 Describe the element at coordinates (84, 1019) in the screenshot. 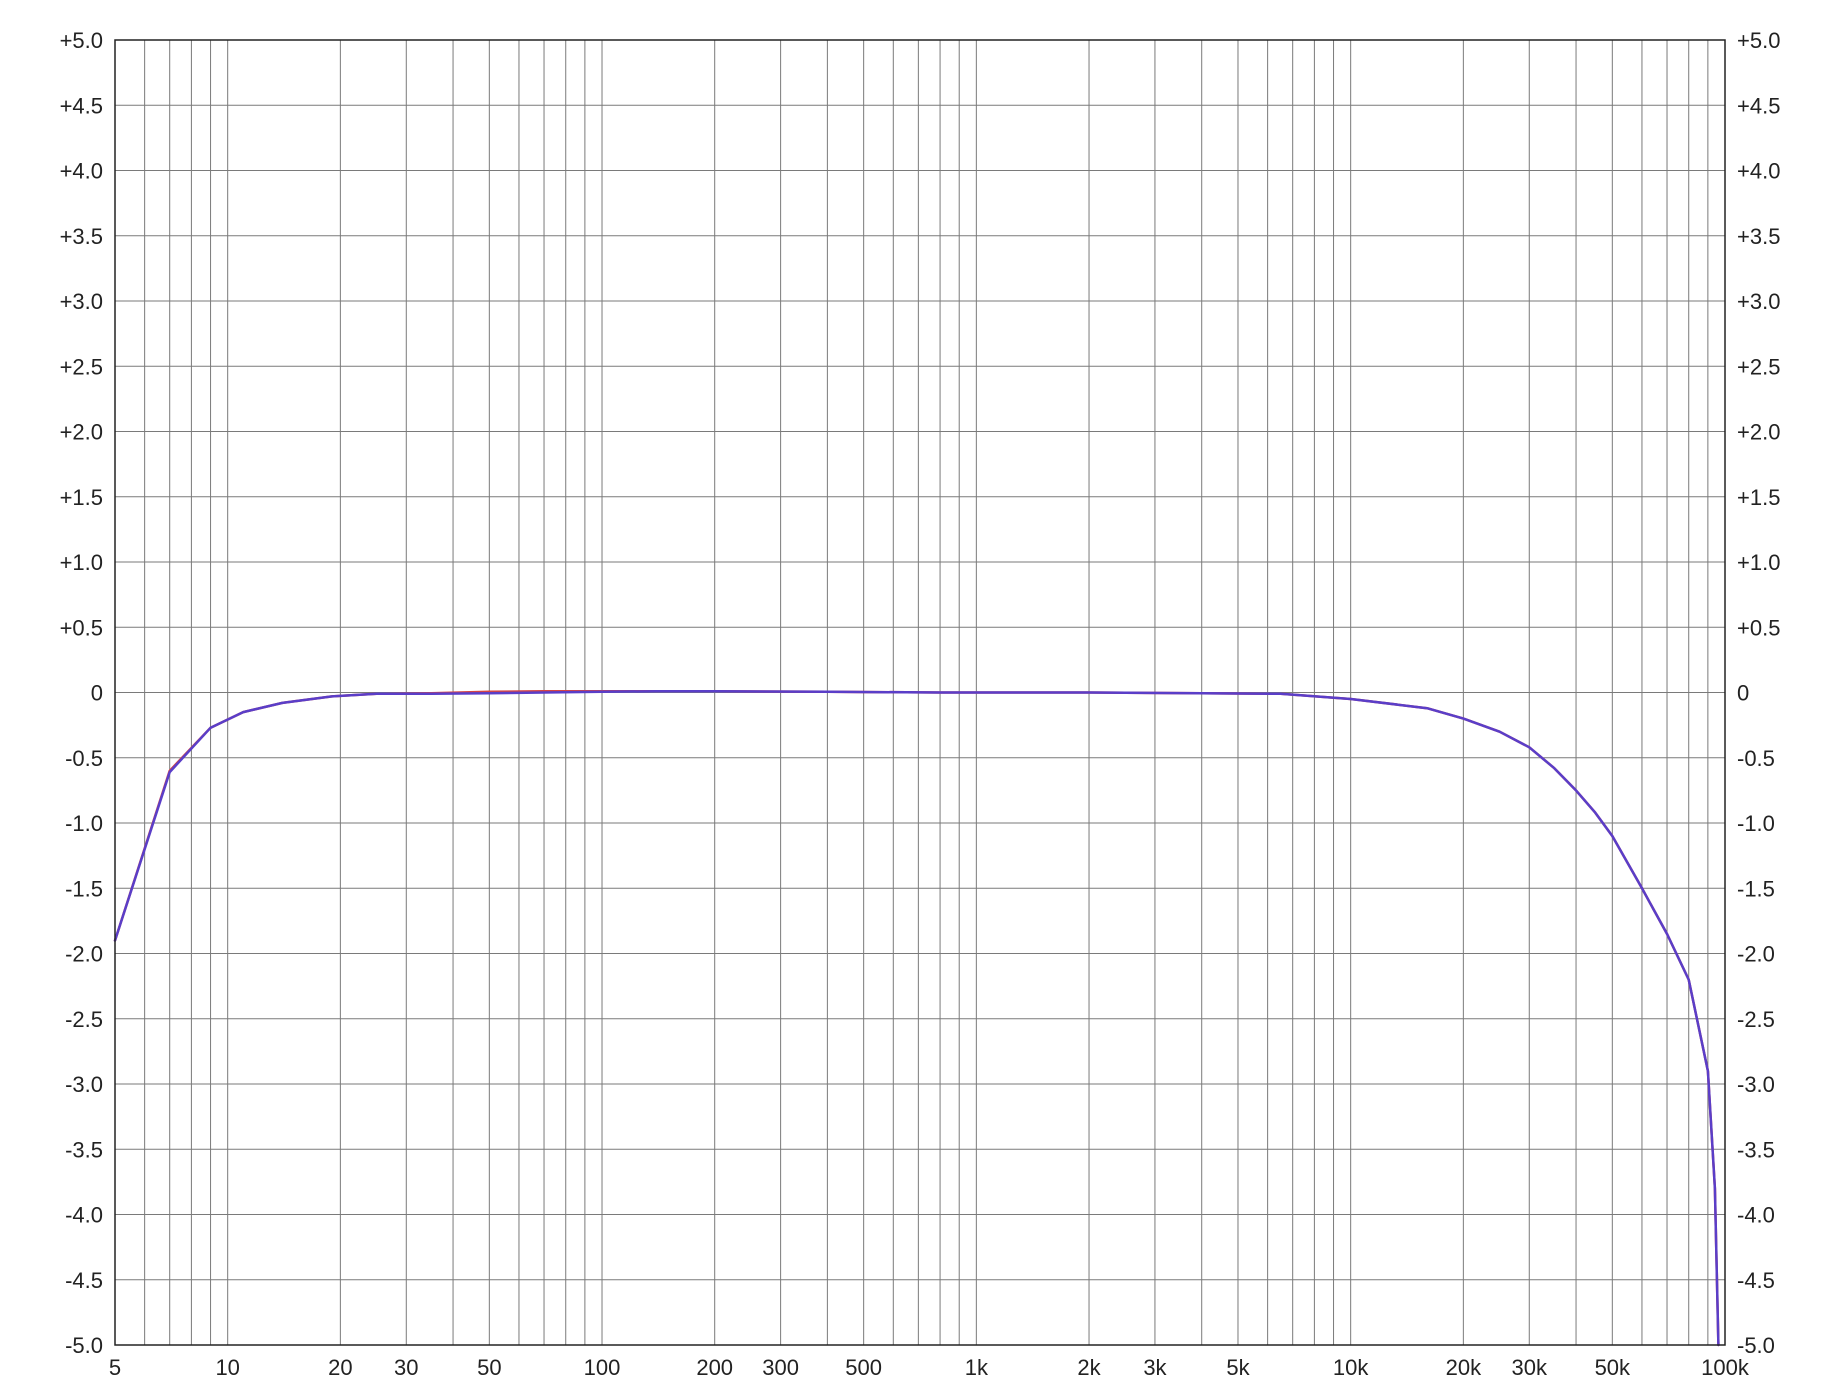

I see `y-tick-label-left: -2.5` at that location.